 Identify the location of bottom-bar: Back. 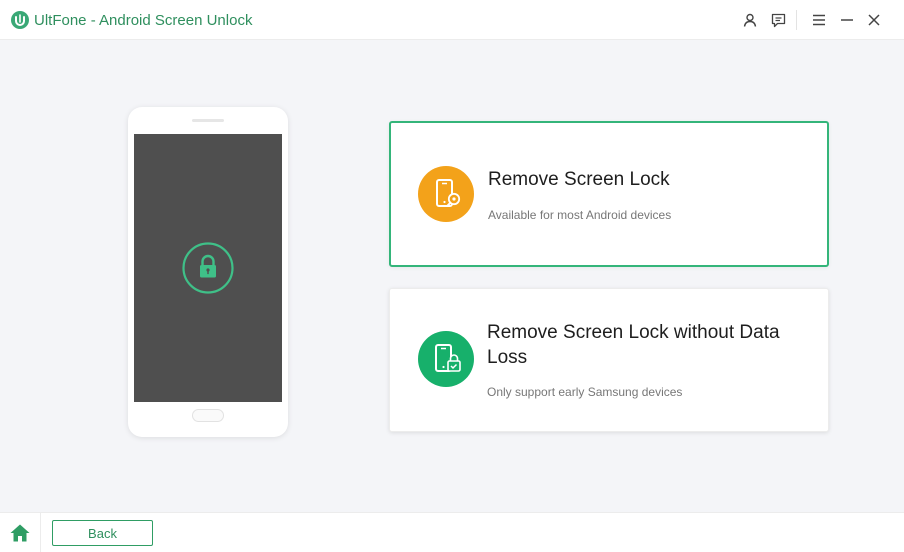
(452, 532).